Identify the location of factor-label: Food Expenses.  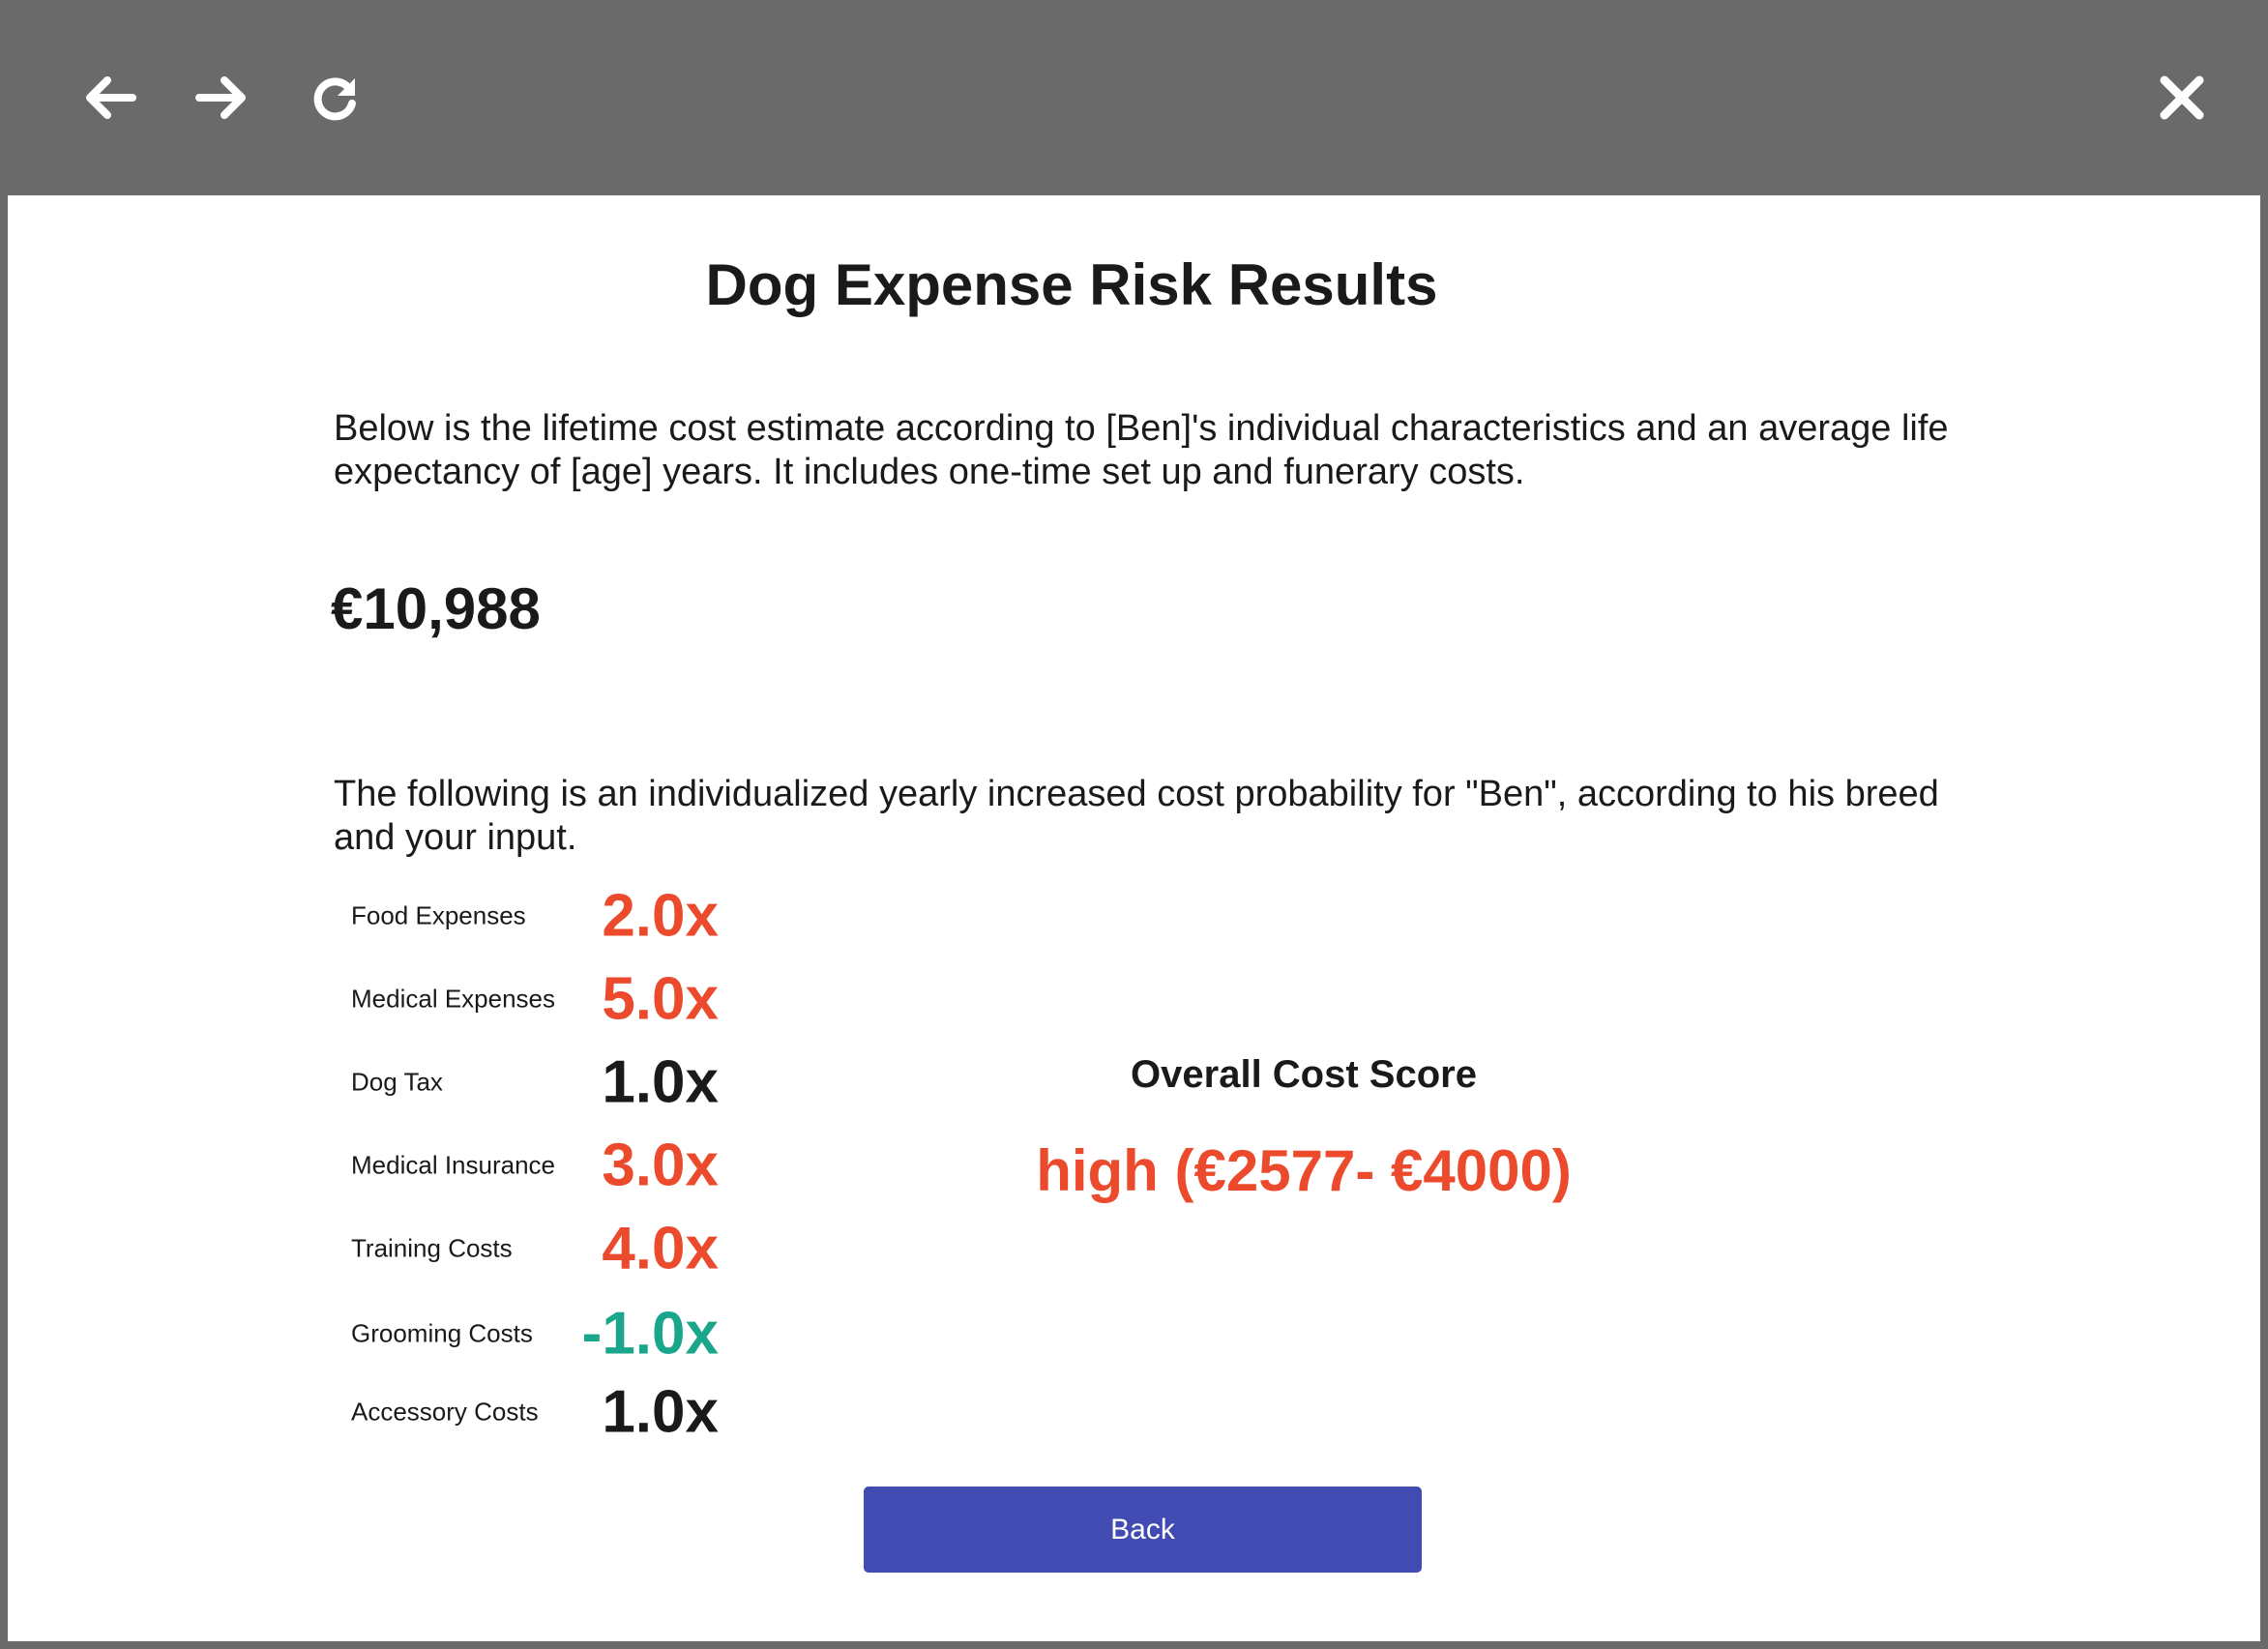
(438, 915).